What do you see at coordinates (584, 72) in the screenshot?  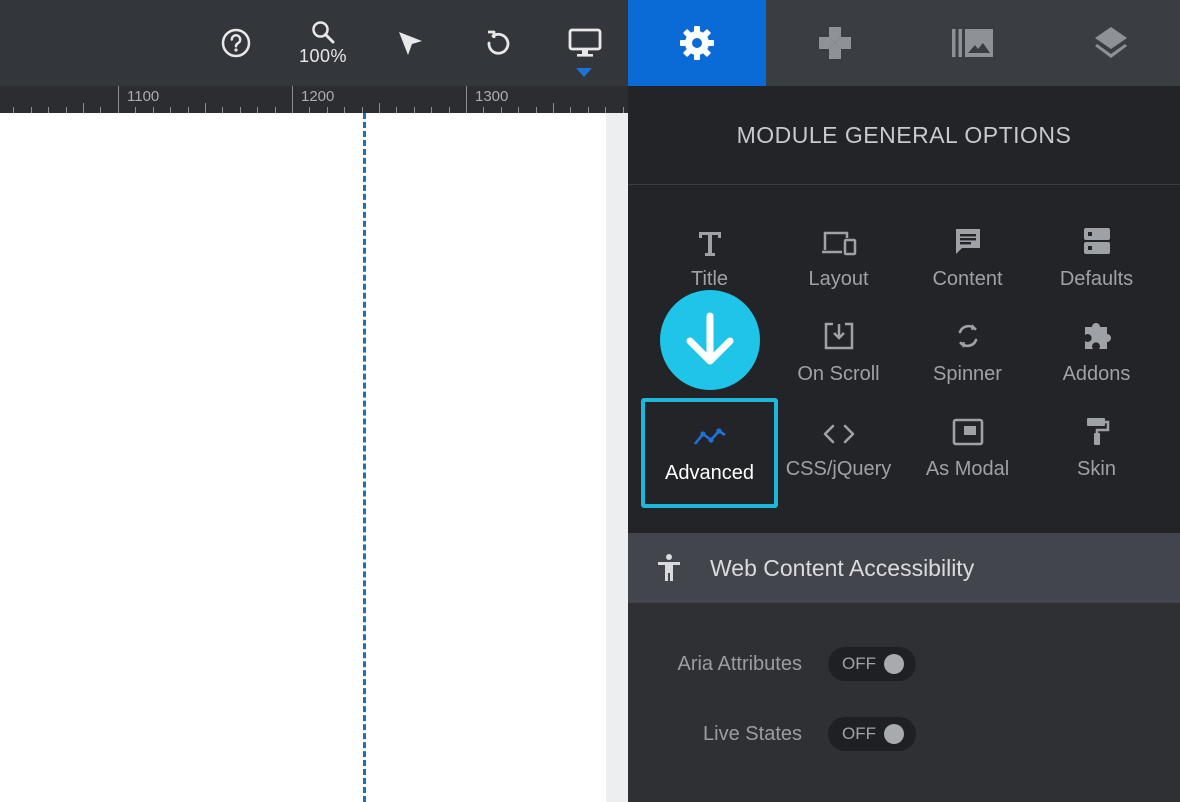 I see `active-device-indicator` at bounding box center [584, 72].